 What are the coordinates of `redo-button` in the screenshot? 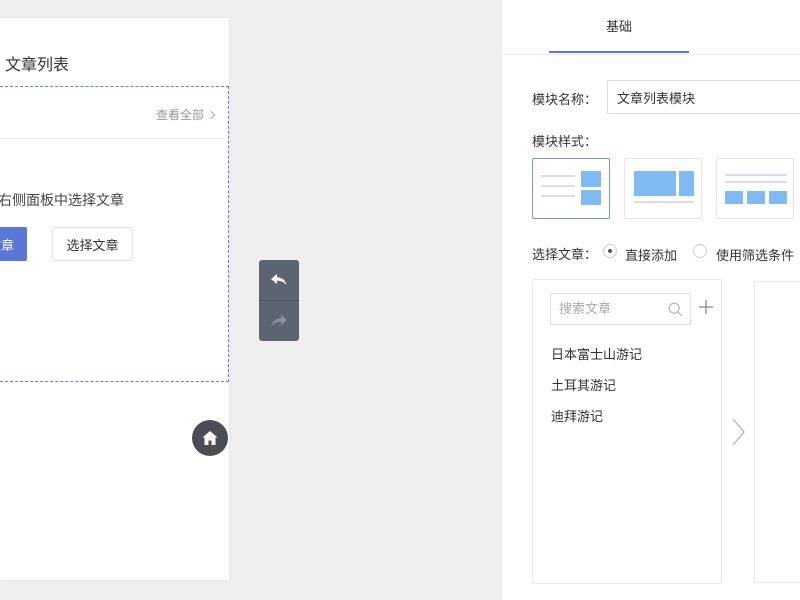 It's located at (279, 321).